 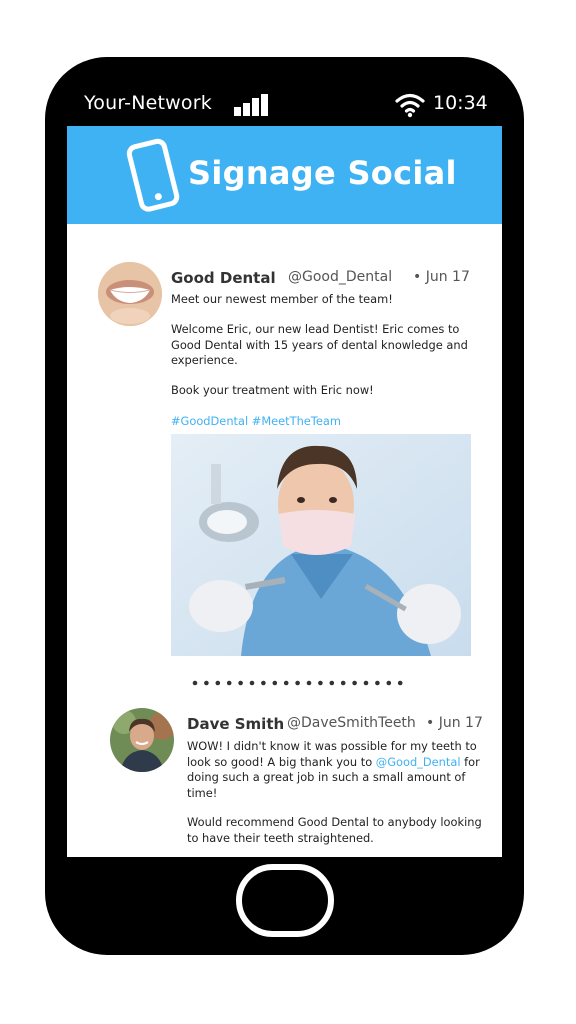 What do you see at coordinates (322, 173) in the screenshot?
I see `app-title: Signage Social` at bounding box center [322, 173].